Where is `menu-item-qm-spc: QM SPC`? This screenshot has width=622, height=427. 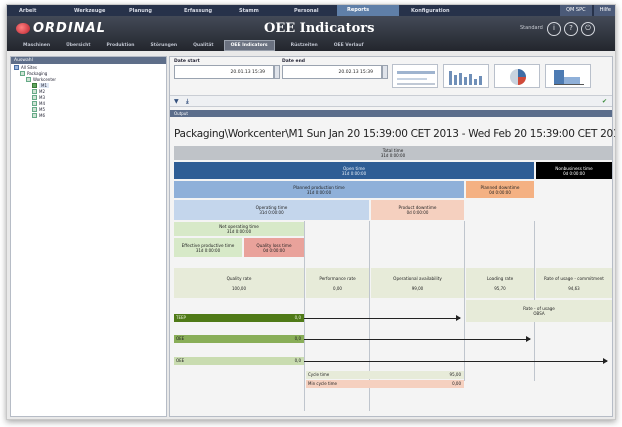
menu-item-qm-spc: QM SPC is located at coordinates (576, 10).